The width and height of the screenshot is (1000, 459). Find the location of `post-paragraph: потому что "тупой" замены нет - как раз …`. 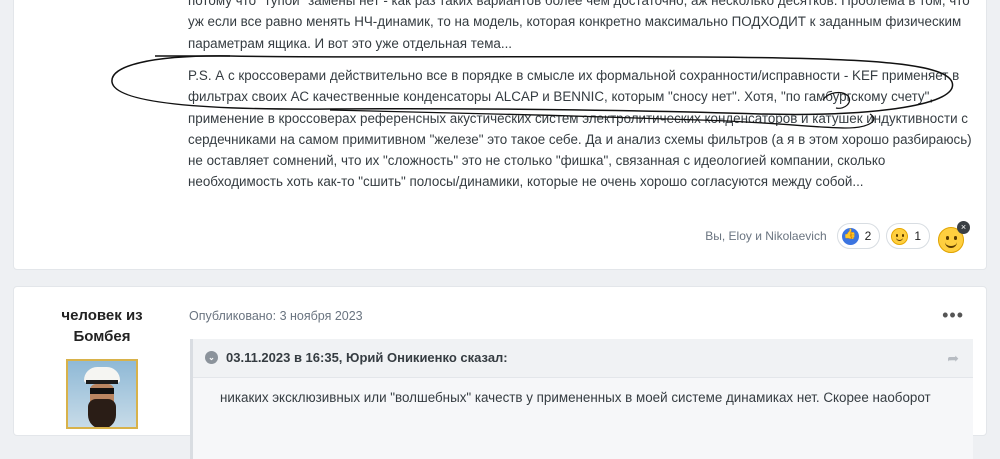

post-paragraph: потому что "тупой" замены нет - как раз … is located at coordinates (579, 25).